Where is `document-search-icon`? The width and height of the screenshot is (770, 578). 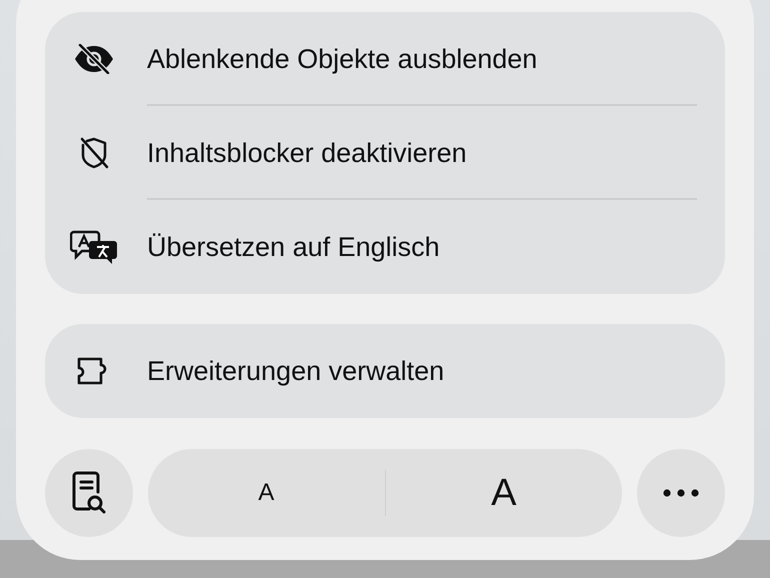
document-search-icon is located at coordinates (89, 493).